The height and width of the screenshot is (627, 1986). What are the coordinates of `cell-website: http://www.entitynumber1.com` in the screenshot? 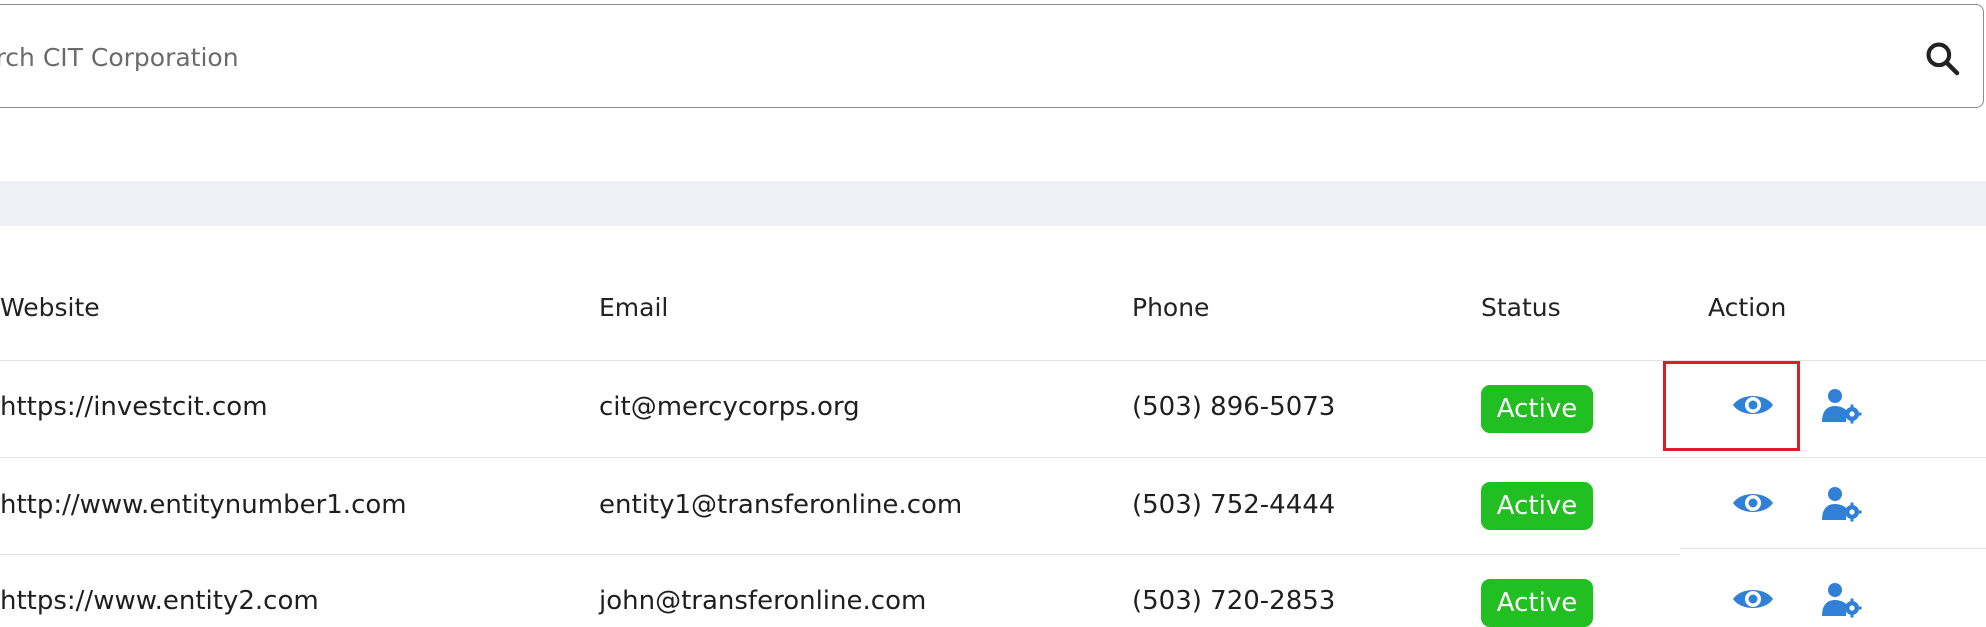 It's located at (203, 505).